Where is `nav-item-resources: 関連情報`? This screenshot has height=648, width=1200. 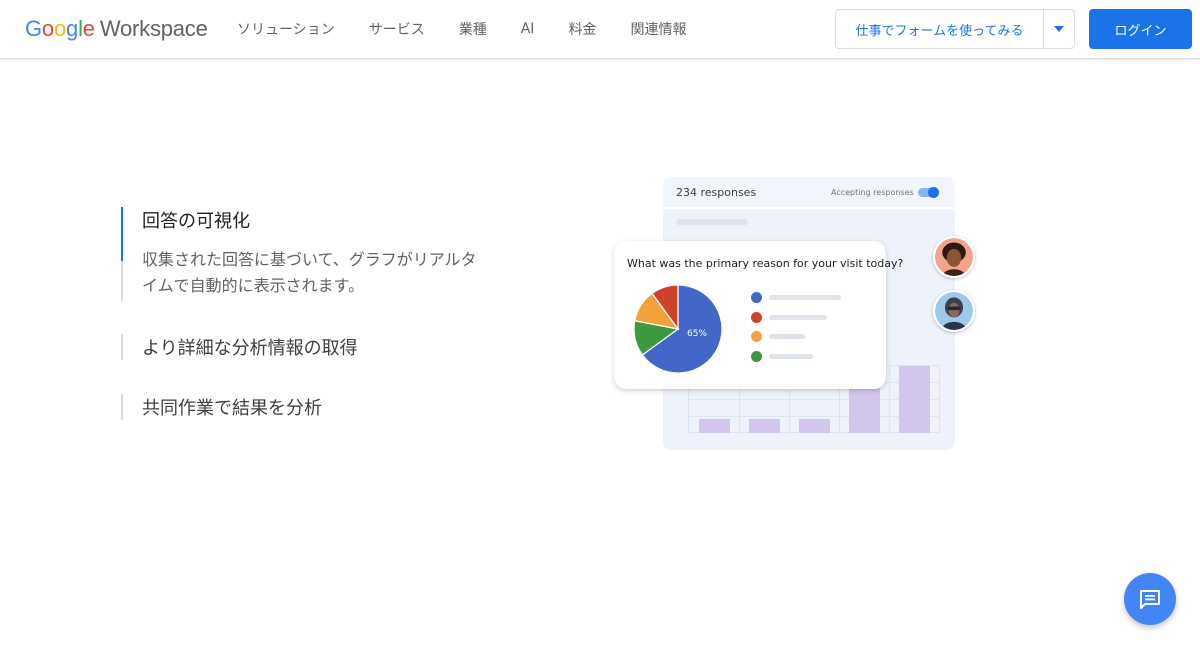
nav-item-resources: 関連情報 is located at coordinates (658, 29).